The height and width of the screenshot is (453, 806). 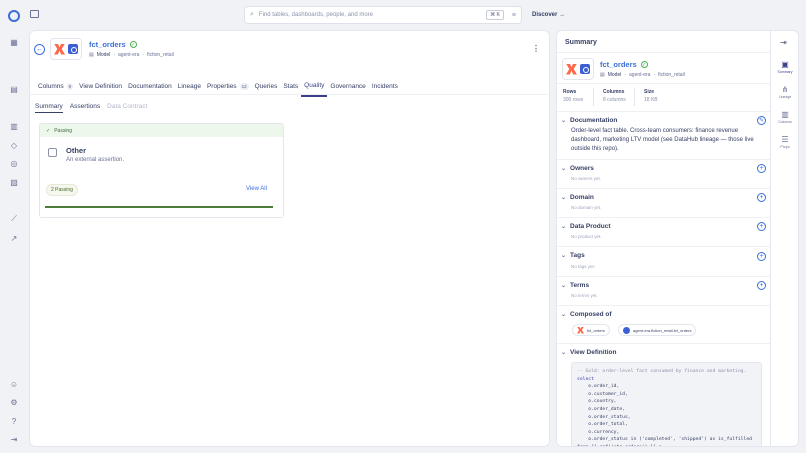 What do you see at coordinates (66, 49) in the screenshot?
I see `platform-logos` at bounding box center [66, 49].